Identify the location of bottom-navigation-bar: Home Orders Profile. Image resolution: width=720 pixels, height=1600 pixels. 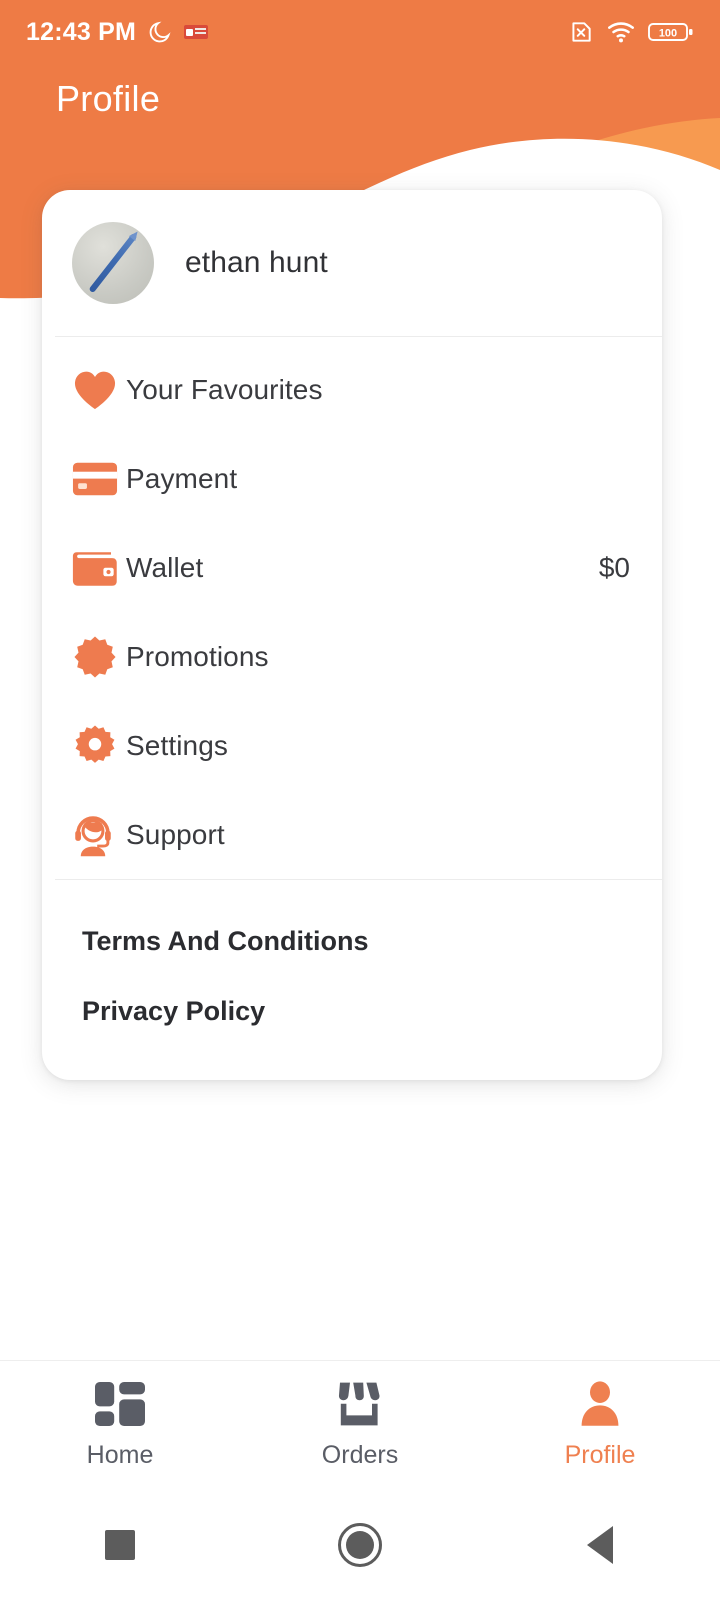
(360, 1425).